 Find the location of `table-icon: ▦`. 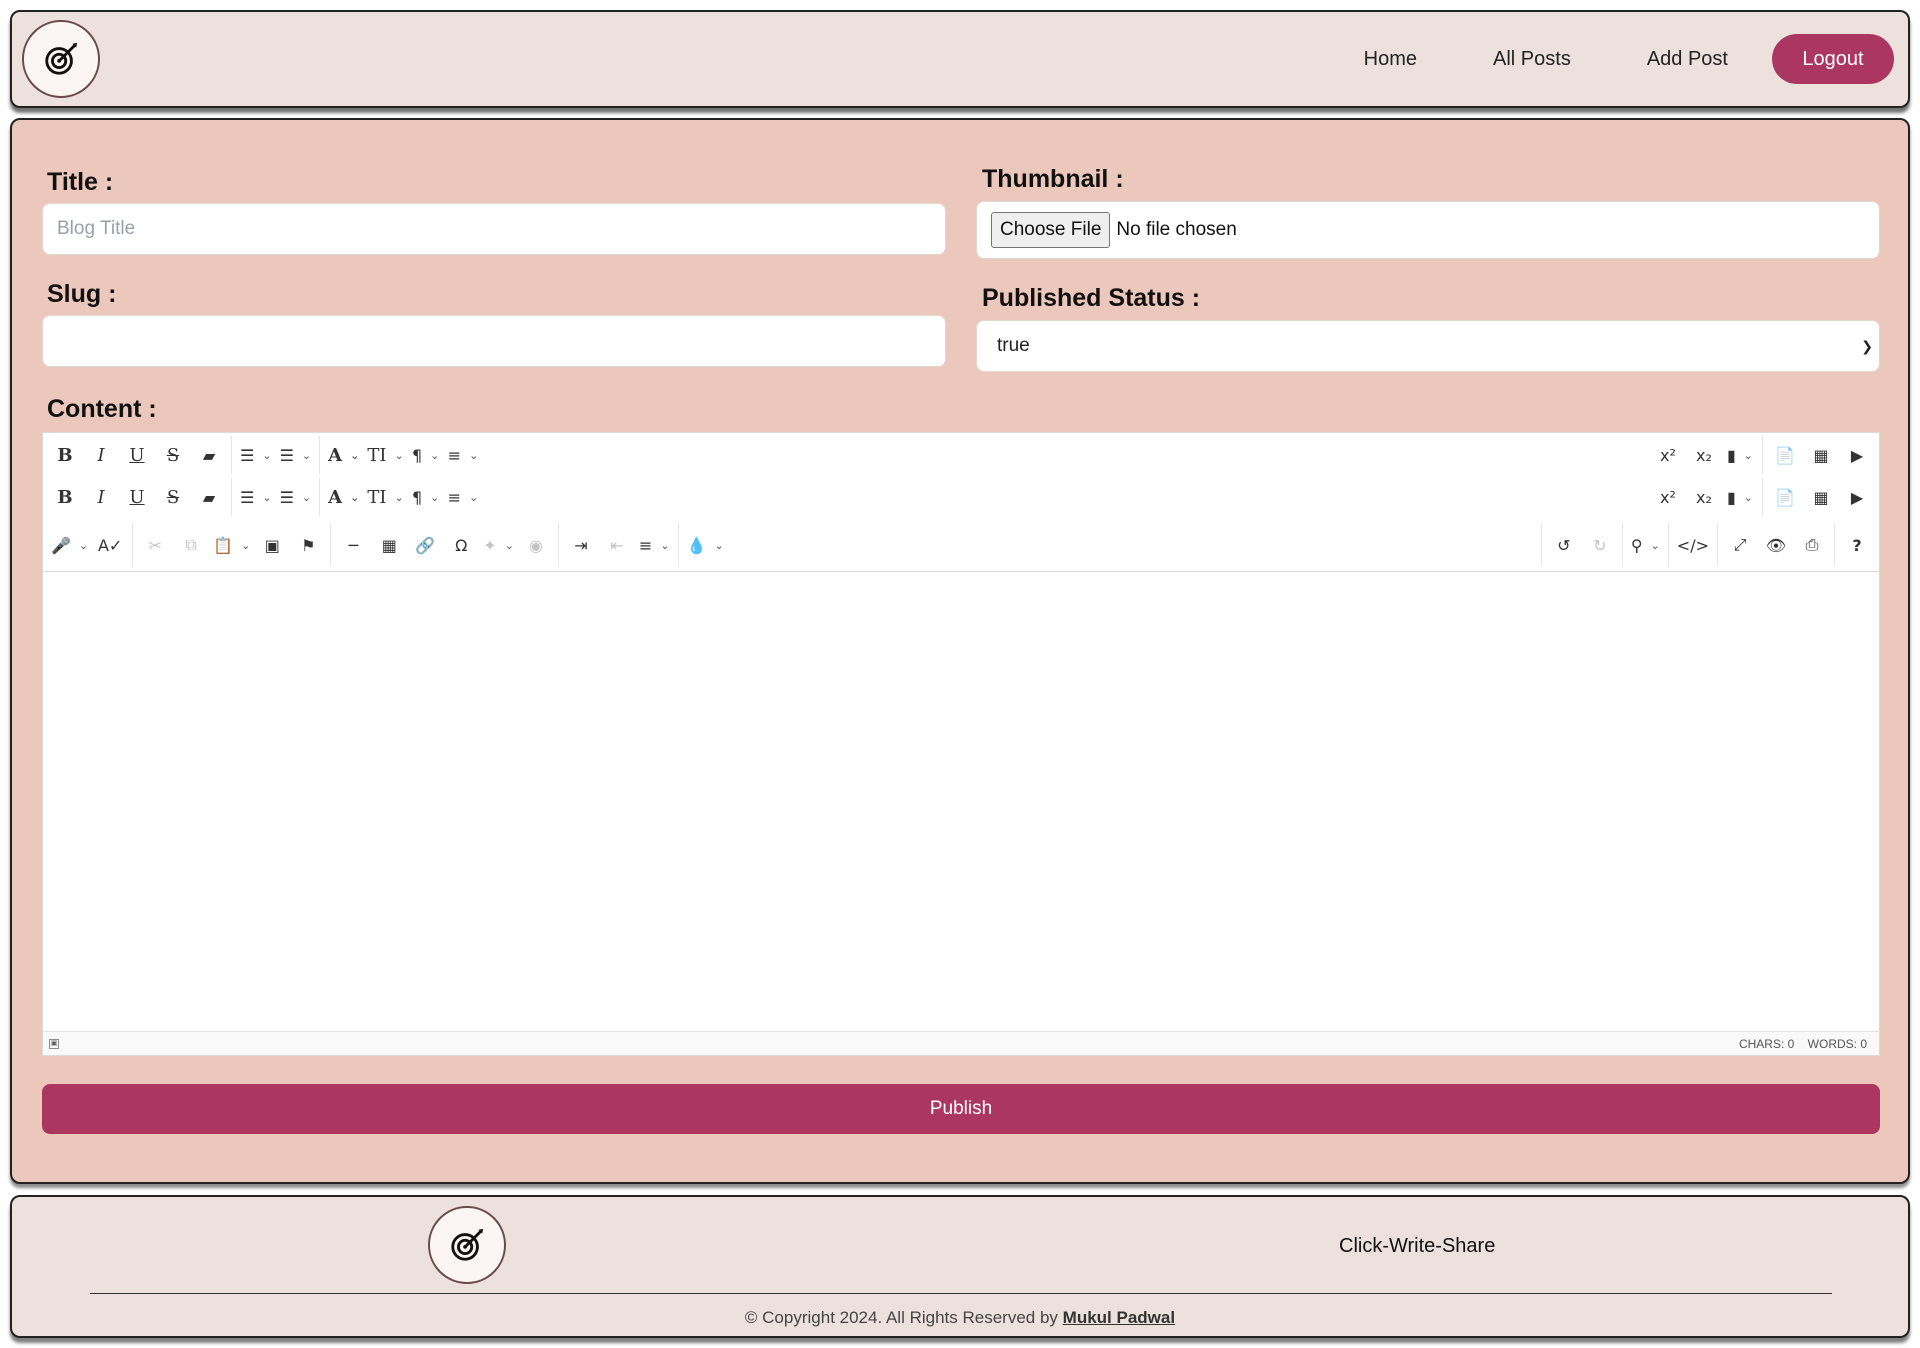

table-icon: ▦ is located at coordinates (389, 545).